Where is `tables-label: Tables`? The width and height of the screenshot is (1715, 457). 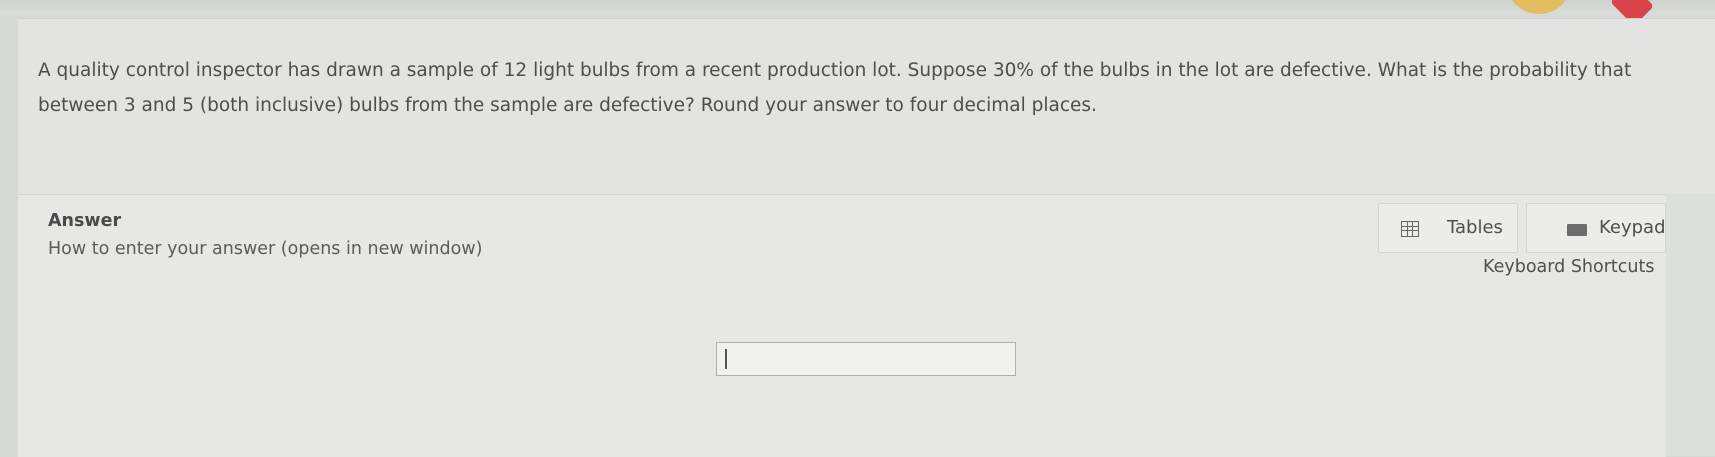
tables-label: Tables is located at coordinates (1475, 227).